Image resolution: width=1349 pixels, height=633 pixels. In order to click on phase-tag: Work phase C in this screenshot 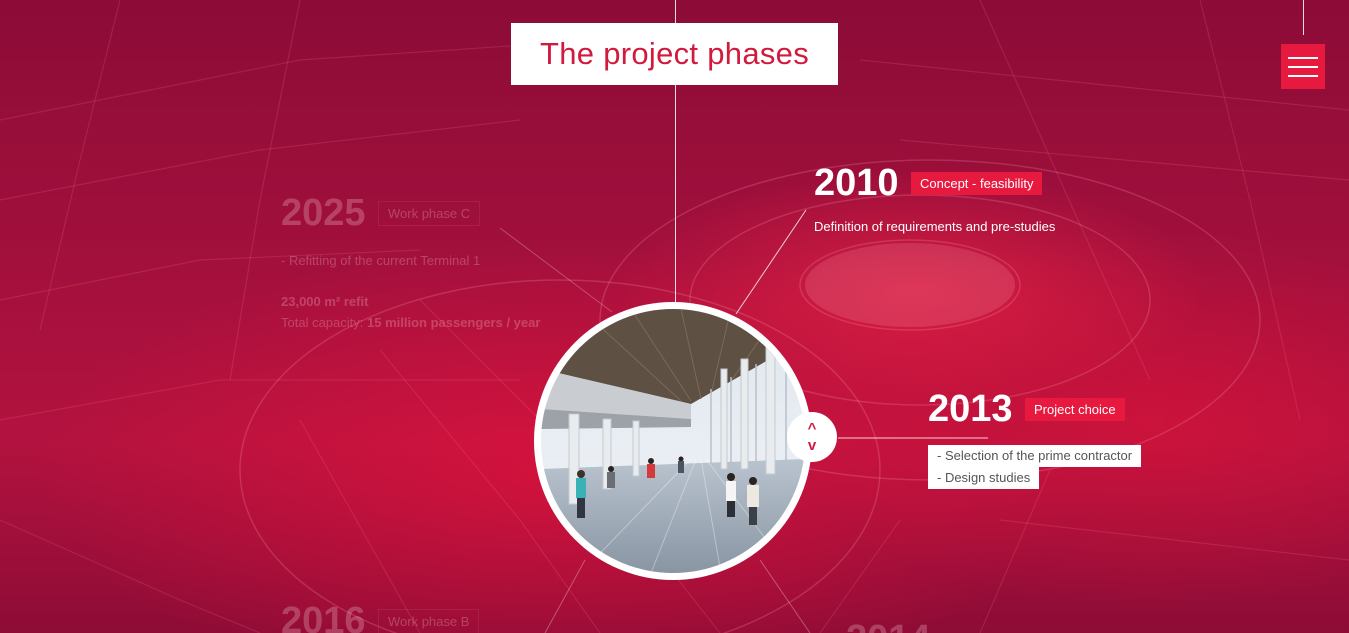, I will do `click(429, 213)`.